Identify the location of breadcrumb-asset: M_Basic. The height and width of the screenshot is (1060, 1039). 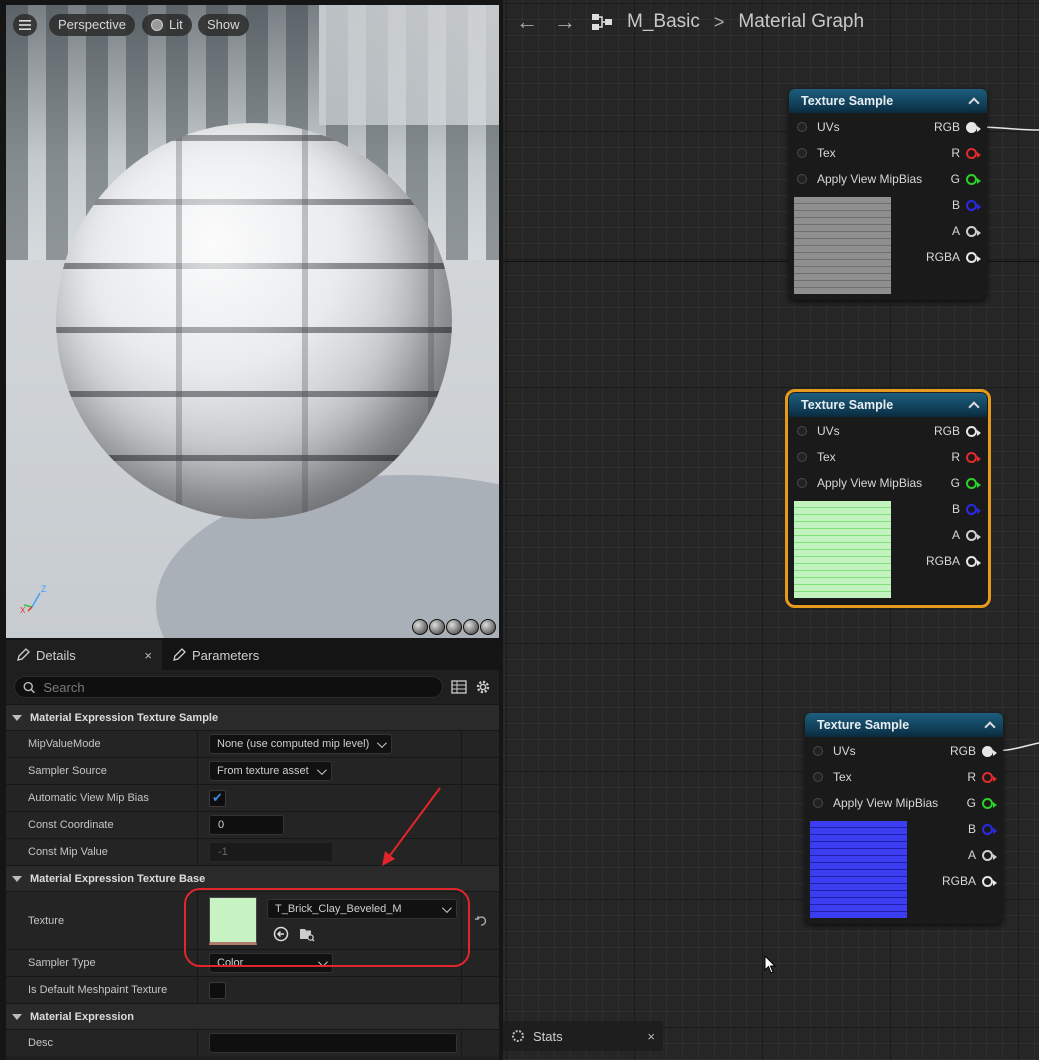
(663, 22).